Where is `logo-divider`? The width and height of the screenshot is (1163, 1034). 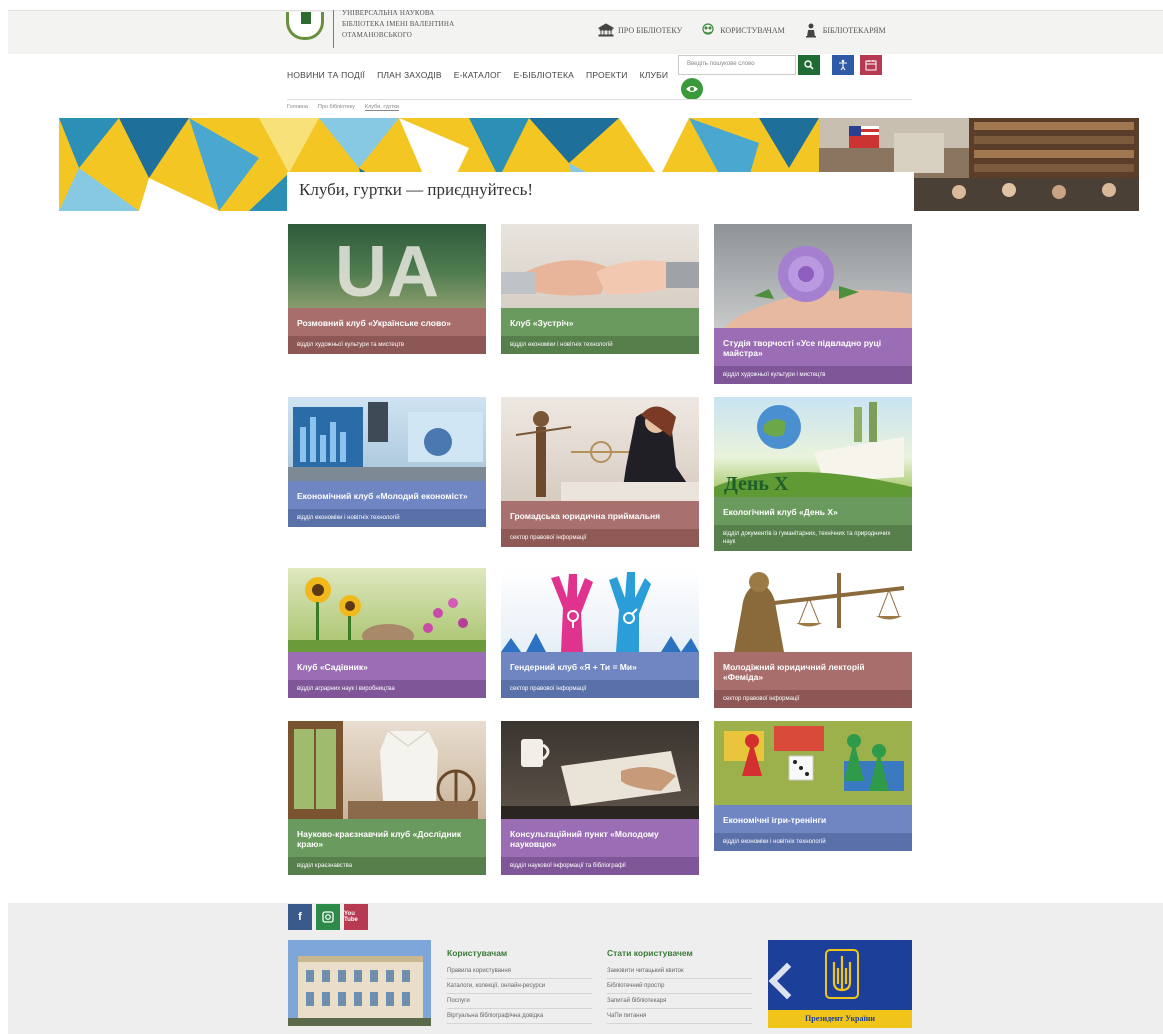 logo-divider is located at coordinates (333, 29).